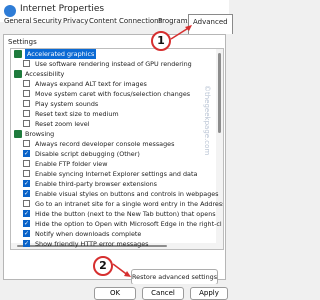 The height and width of the screenshot is (300, 320). What do you see at coordinates (62, 9) in the screenshot?
I see `window-title: Internet Properties` at bounding box center [62, 9].